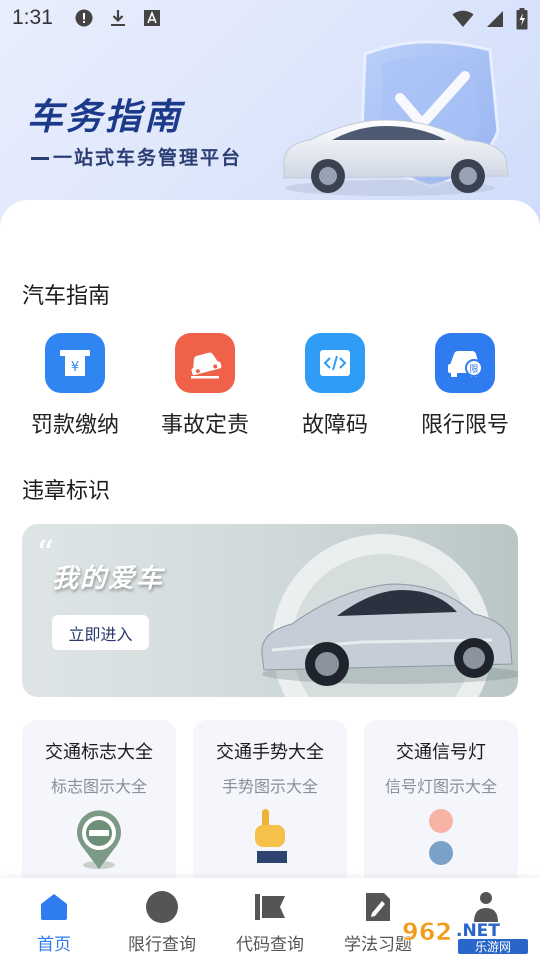 The image size is (540, 960). Describe the element at coordinates (478, 931) in the screenshot. I see `svg-text: .NET` at that location.